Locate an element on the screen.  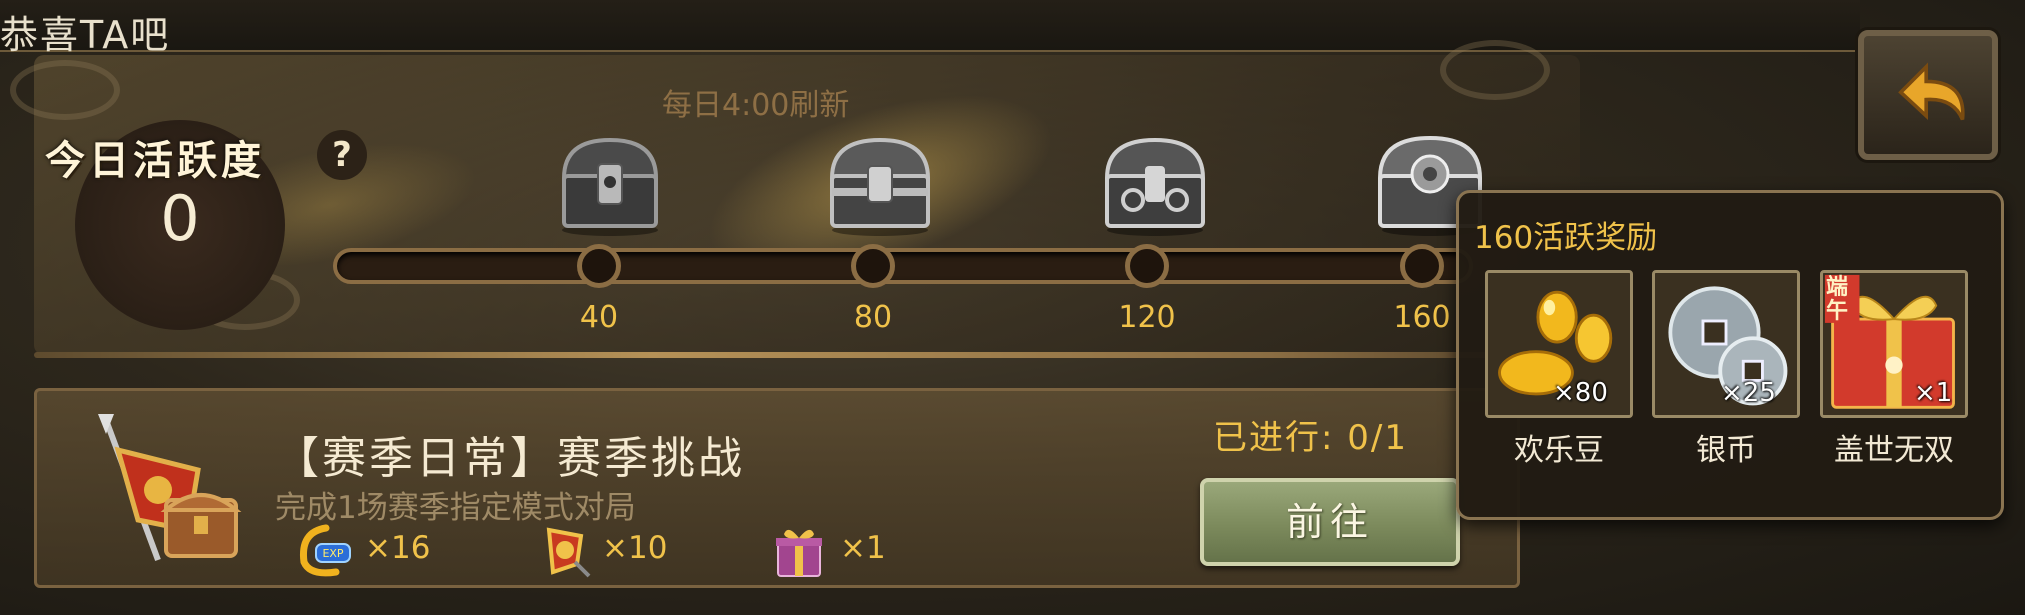
popup-title: 160活跃奖励 is located at coordinates (1566, 238).